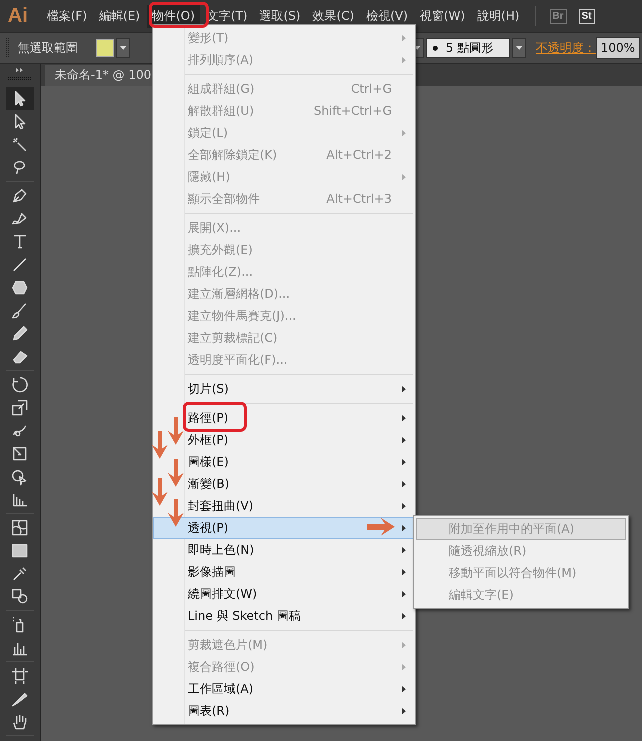 This screenshot has height=741, width=642. Describe the element at coordinates (280, 16) in the screenshot. I see `menu-item: 選取(S)` at that location.